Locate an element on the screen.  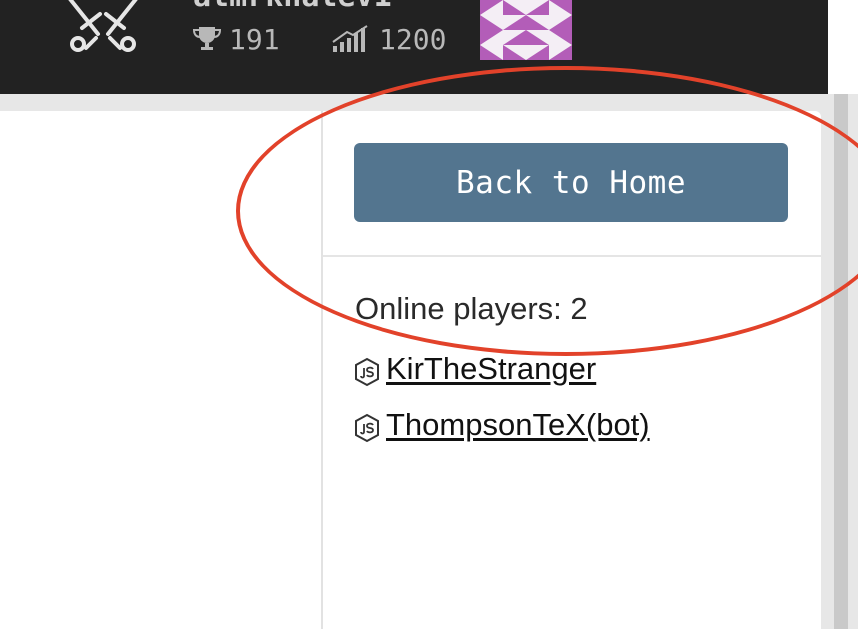
online-player-item: ThompsonTeX(bot) is located at coordinates (502, 423).